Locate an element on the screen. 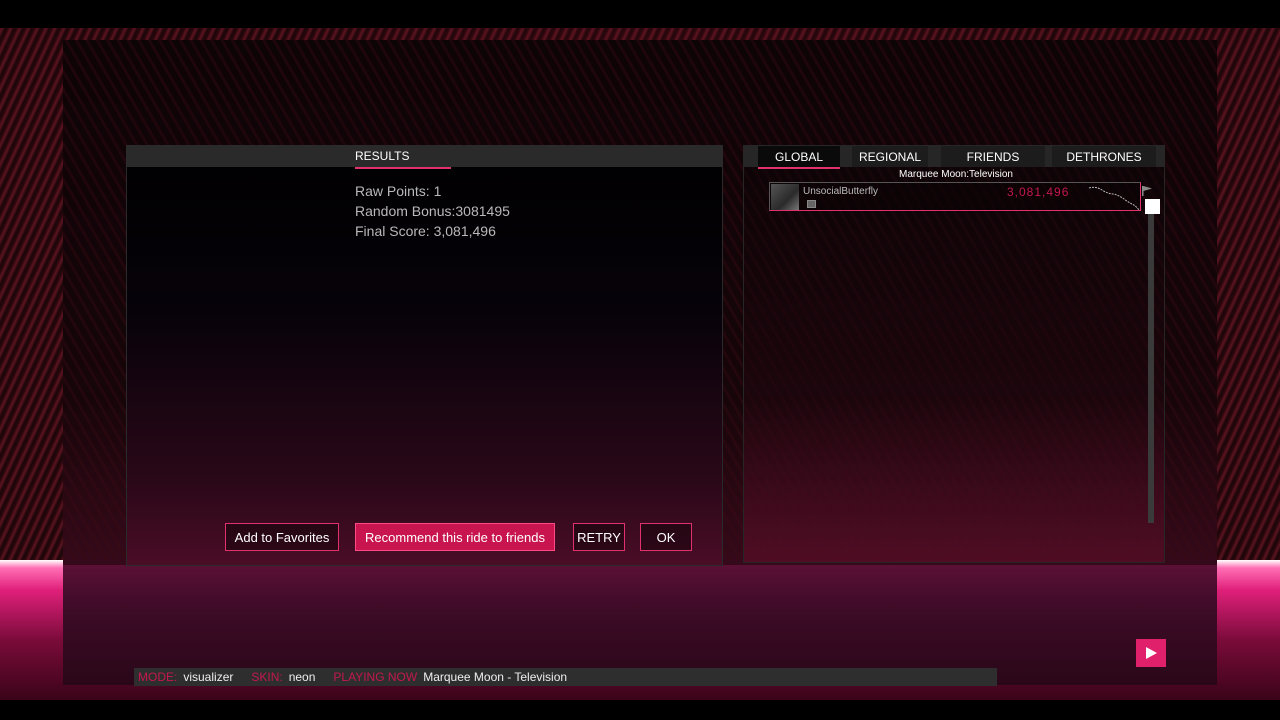 The image size is (1280, 720). tab-dethrones: DETHRONES is located at coordinates (1104, 156).